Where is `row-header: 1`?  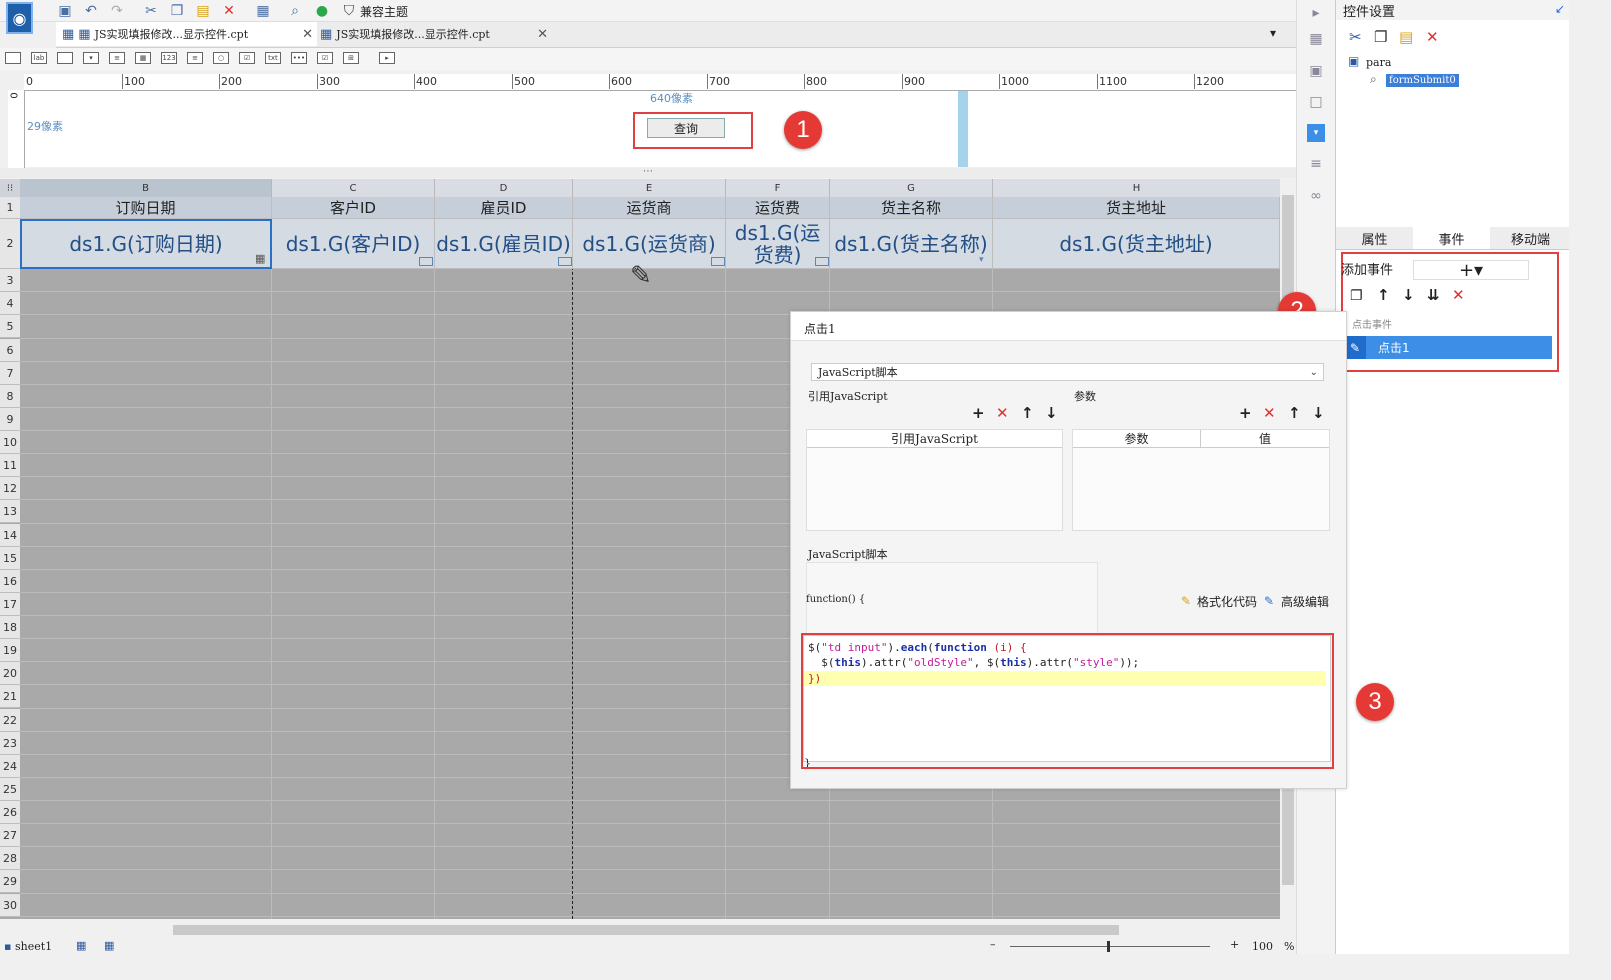
row-header: 1 is located at coordinates (10, 208).